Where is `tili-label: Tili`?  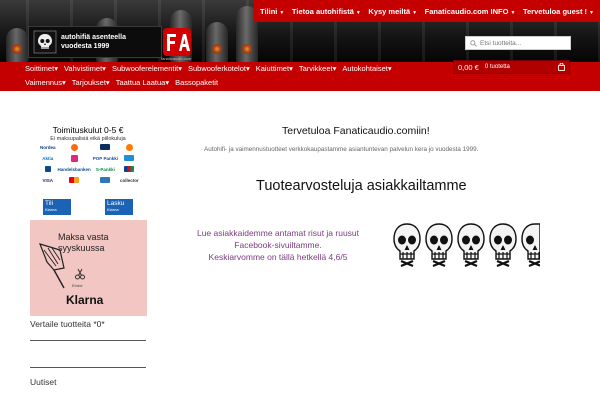 tili-label: Tili is located at coordinates (49, 203).